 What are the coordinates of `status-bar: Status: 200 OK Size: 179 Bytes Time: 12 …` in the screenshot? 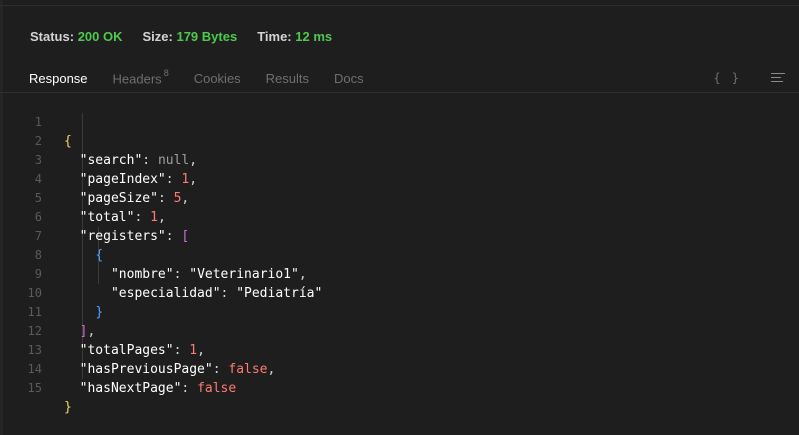 It's located at (191, 36).